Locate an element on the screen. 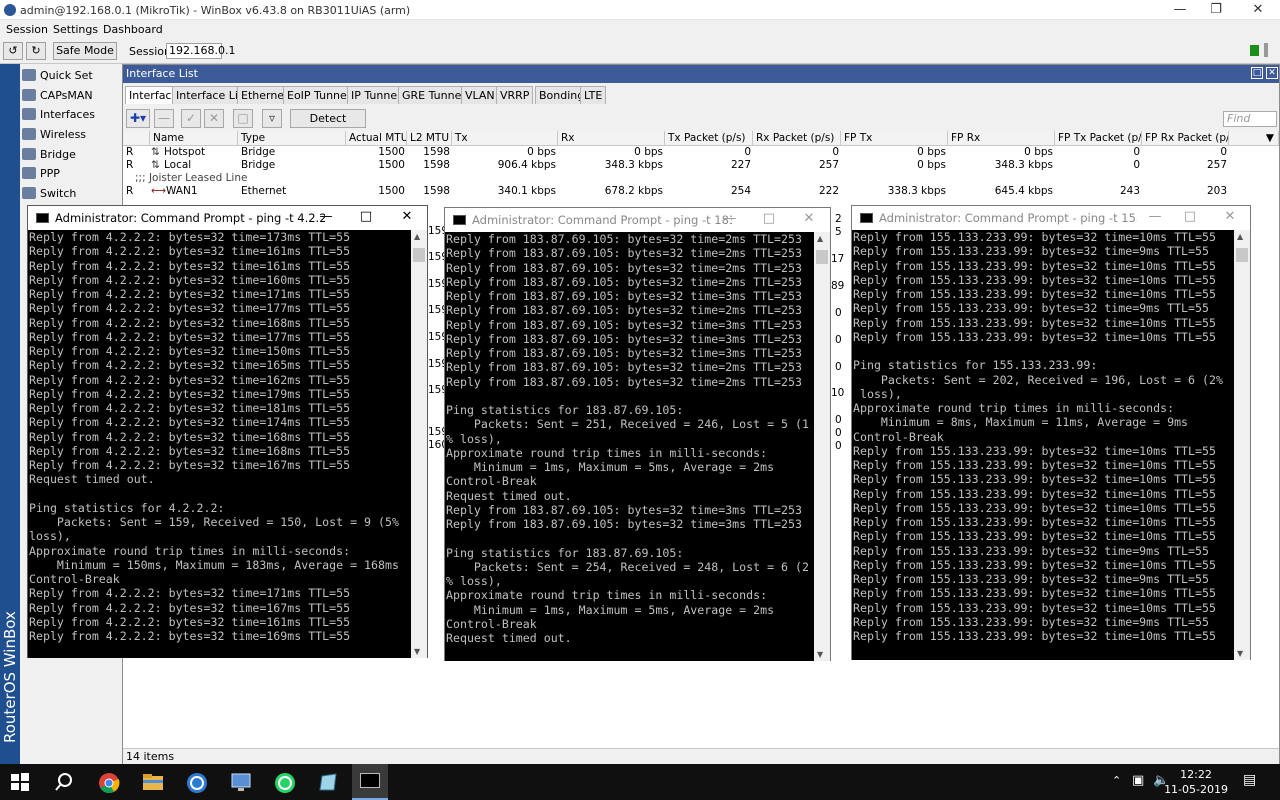  sidebar-item-ppp: PPP is located at coordinates (70, 173).